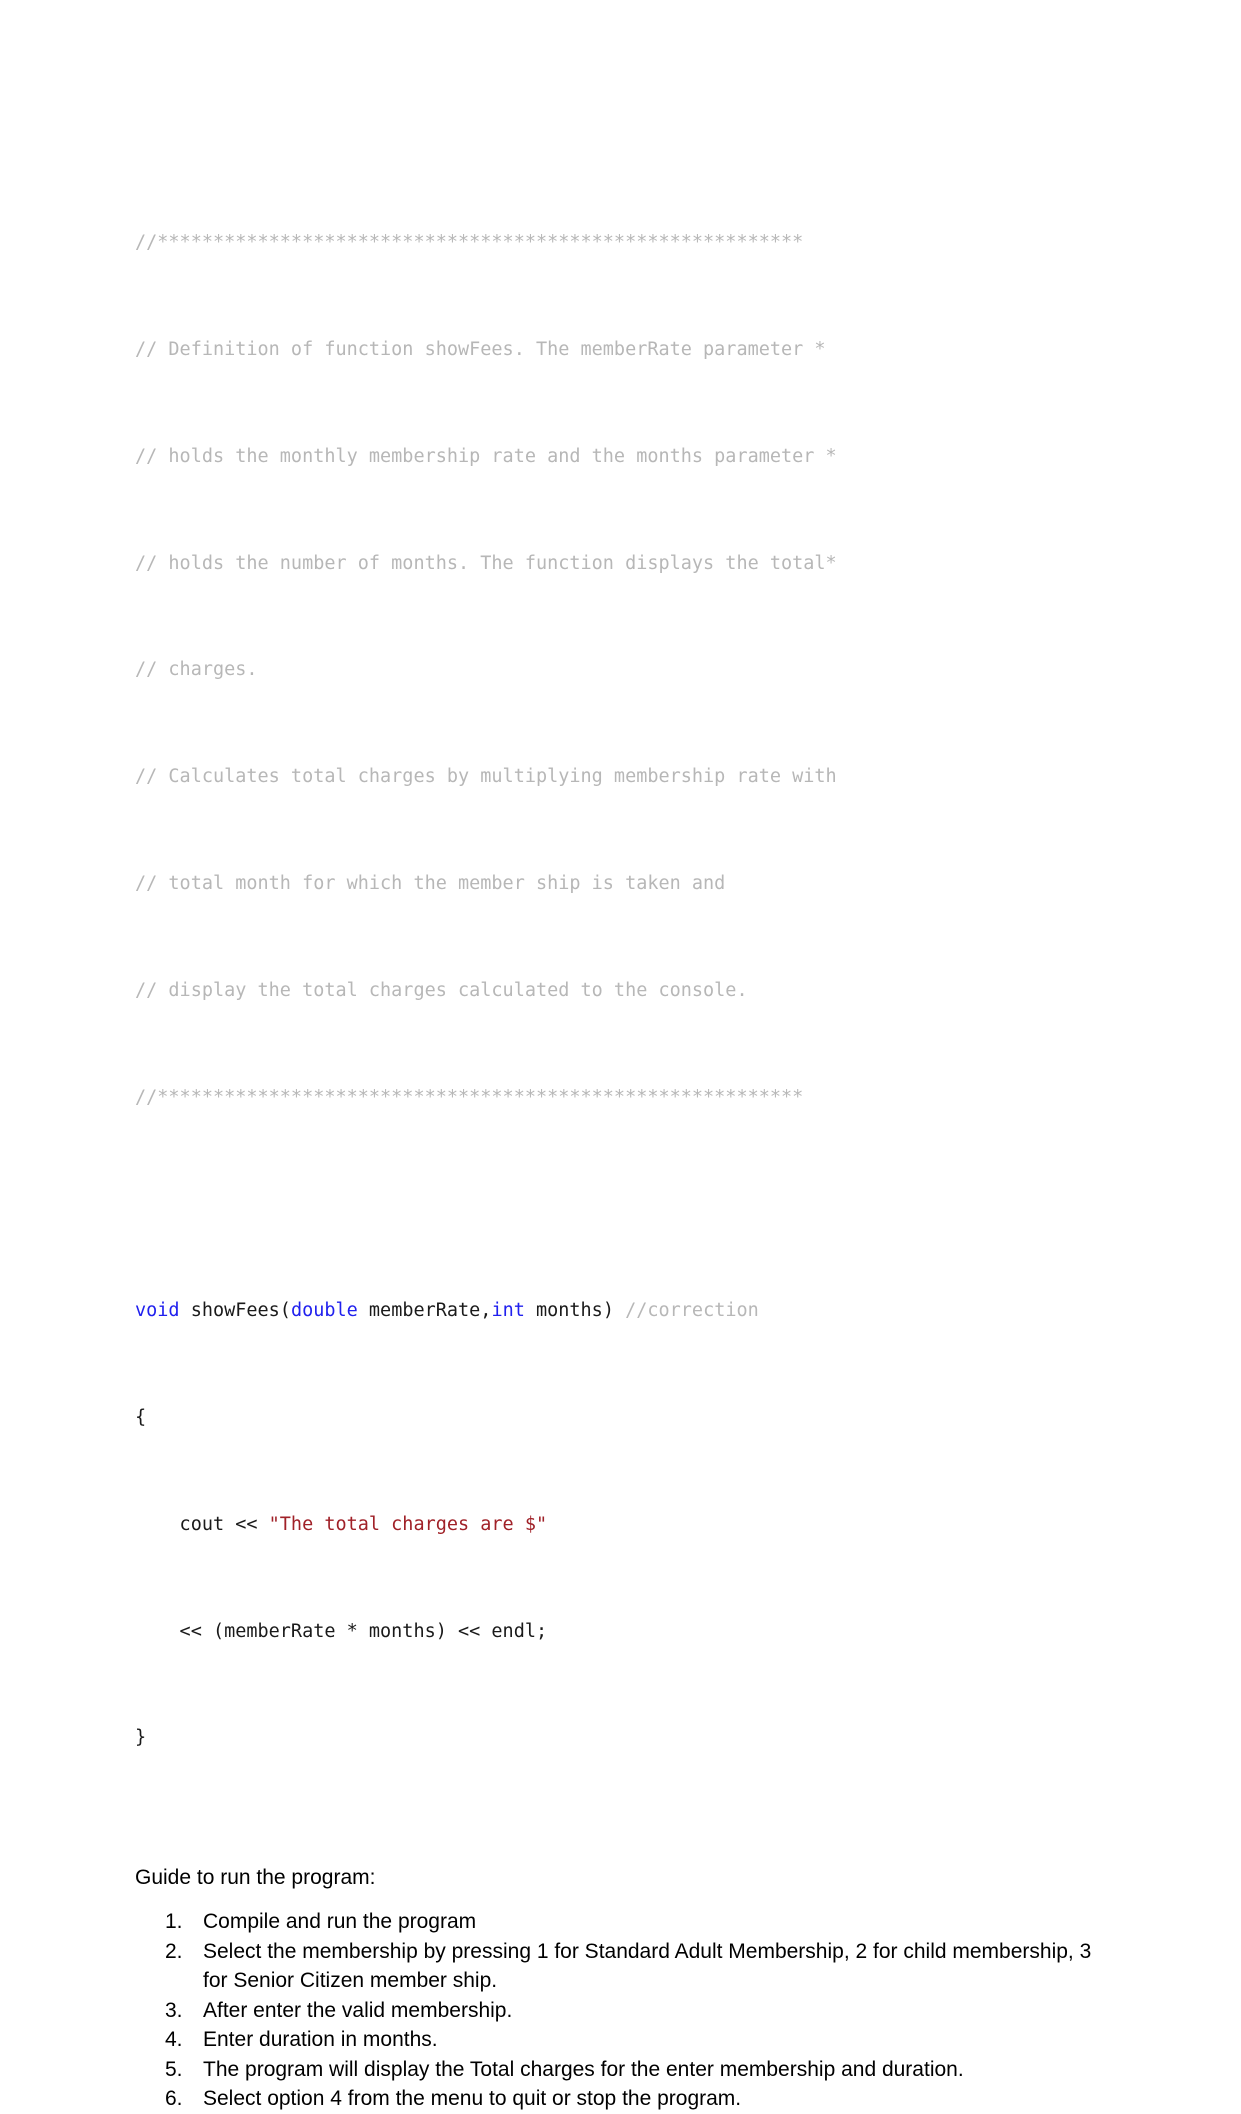 The image size is (1241, 2114). What do you see at coordinates (324, 1311) in the screenshot?
I see `keyword-double: double` at bounding box center [324, 1311].